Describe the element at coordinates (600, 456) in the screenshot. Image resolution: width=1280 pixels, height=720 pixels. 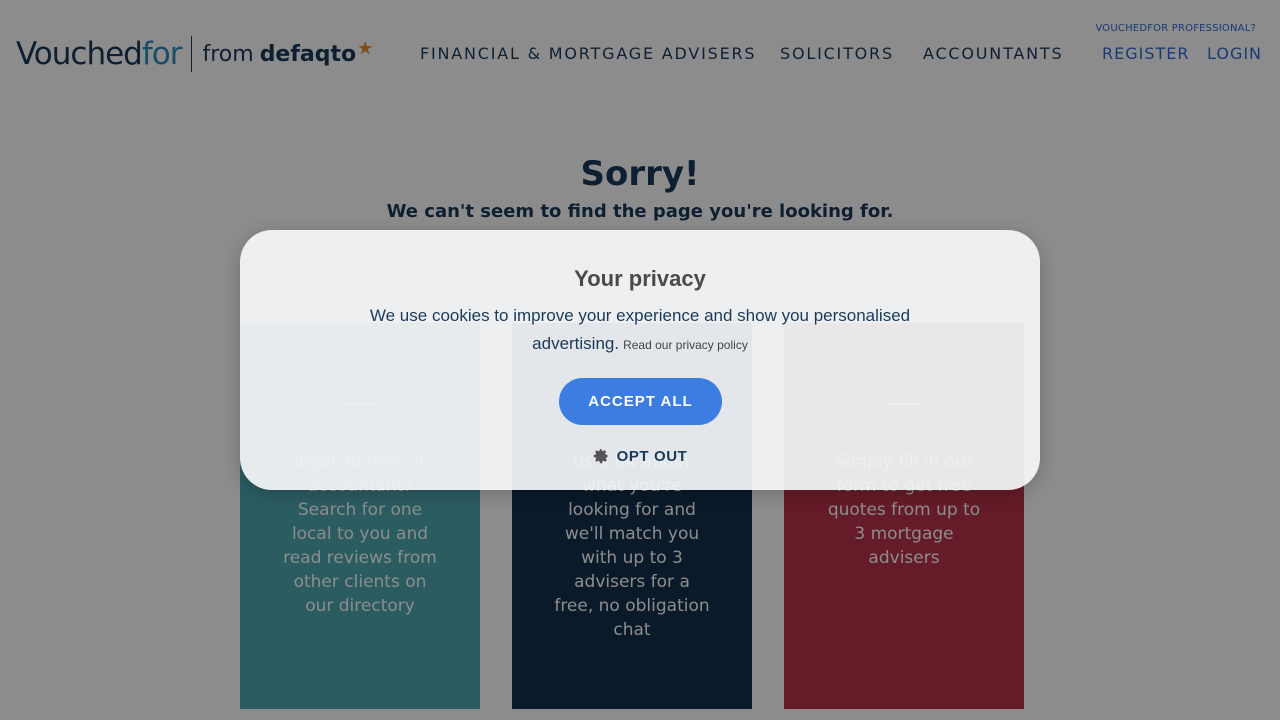
I see `gear-icon` at that location.